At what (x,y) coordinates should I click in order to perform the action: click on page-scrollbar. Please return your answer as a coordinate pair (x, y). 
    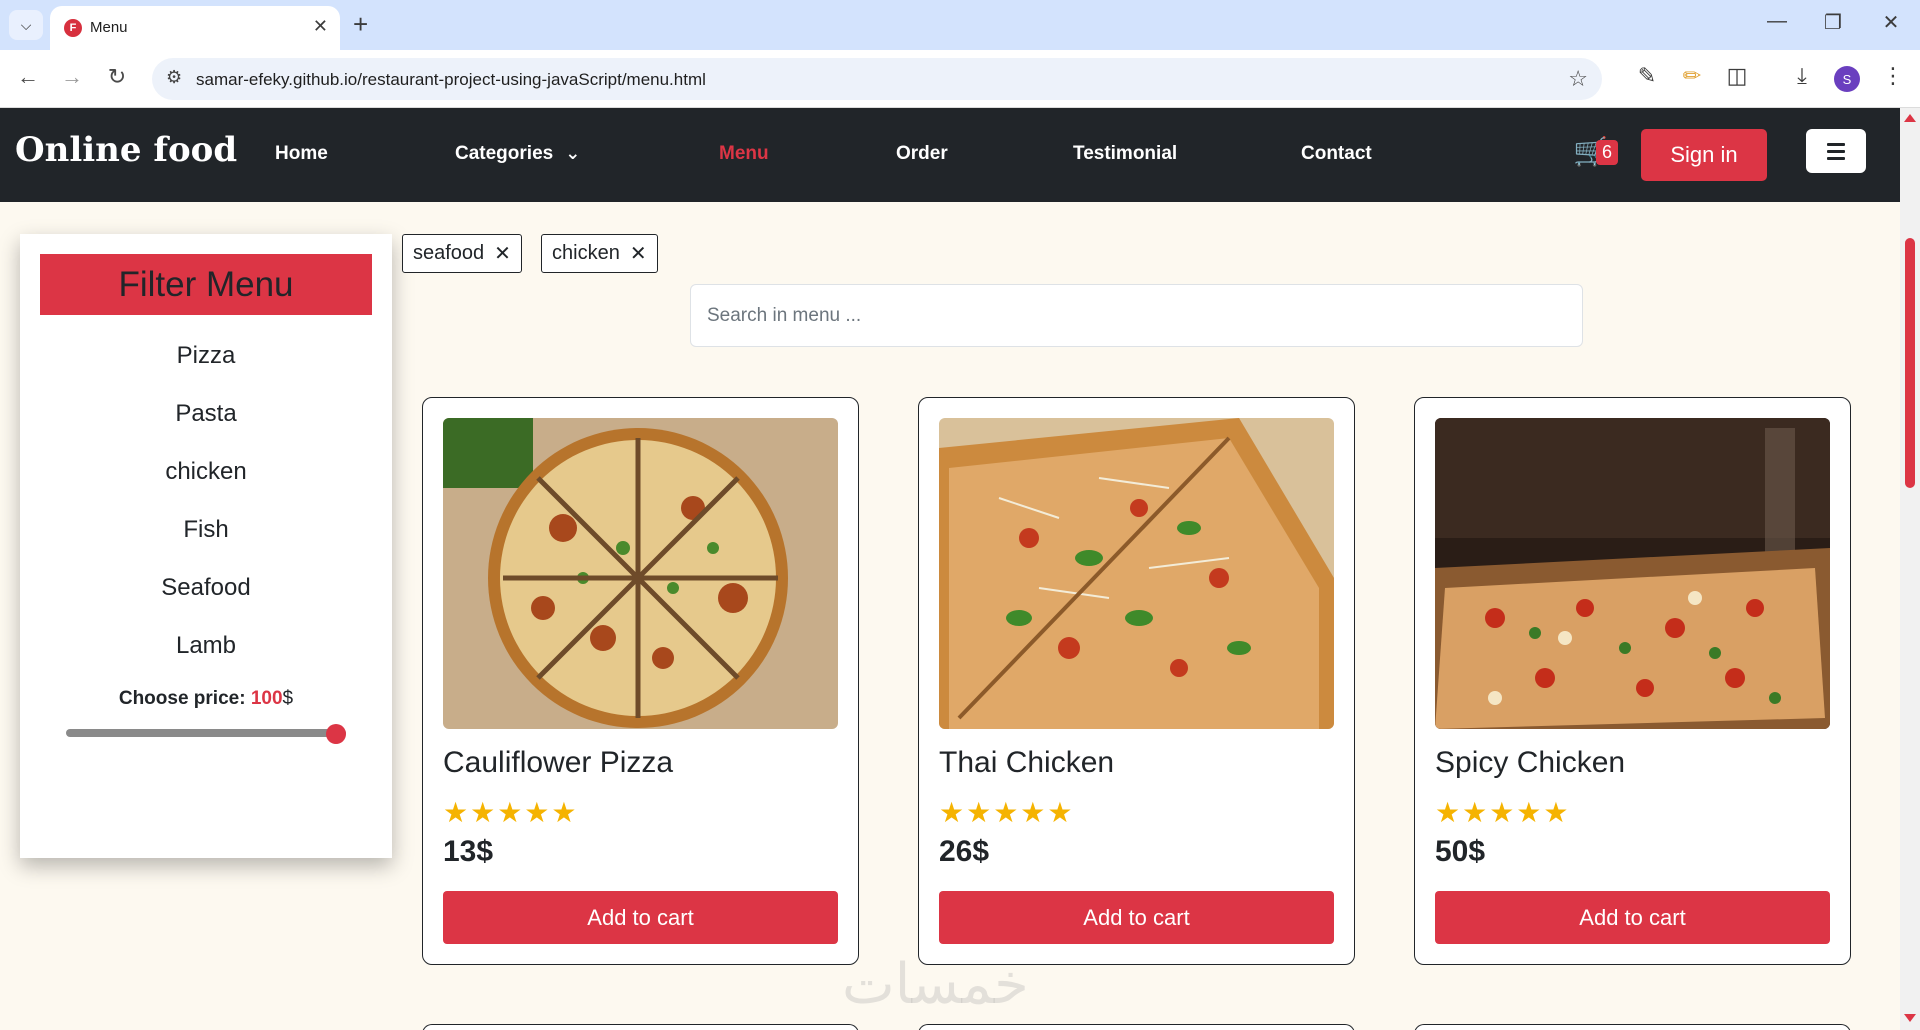
    Looking at the image, I should click on (1910, 569).